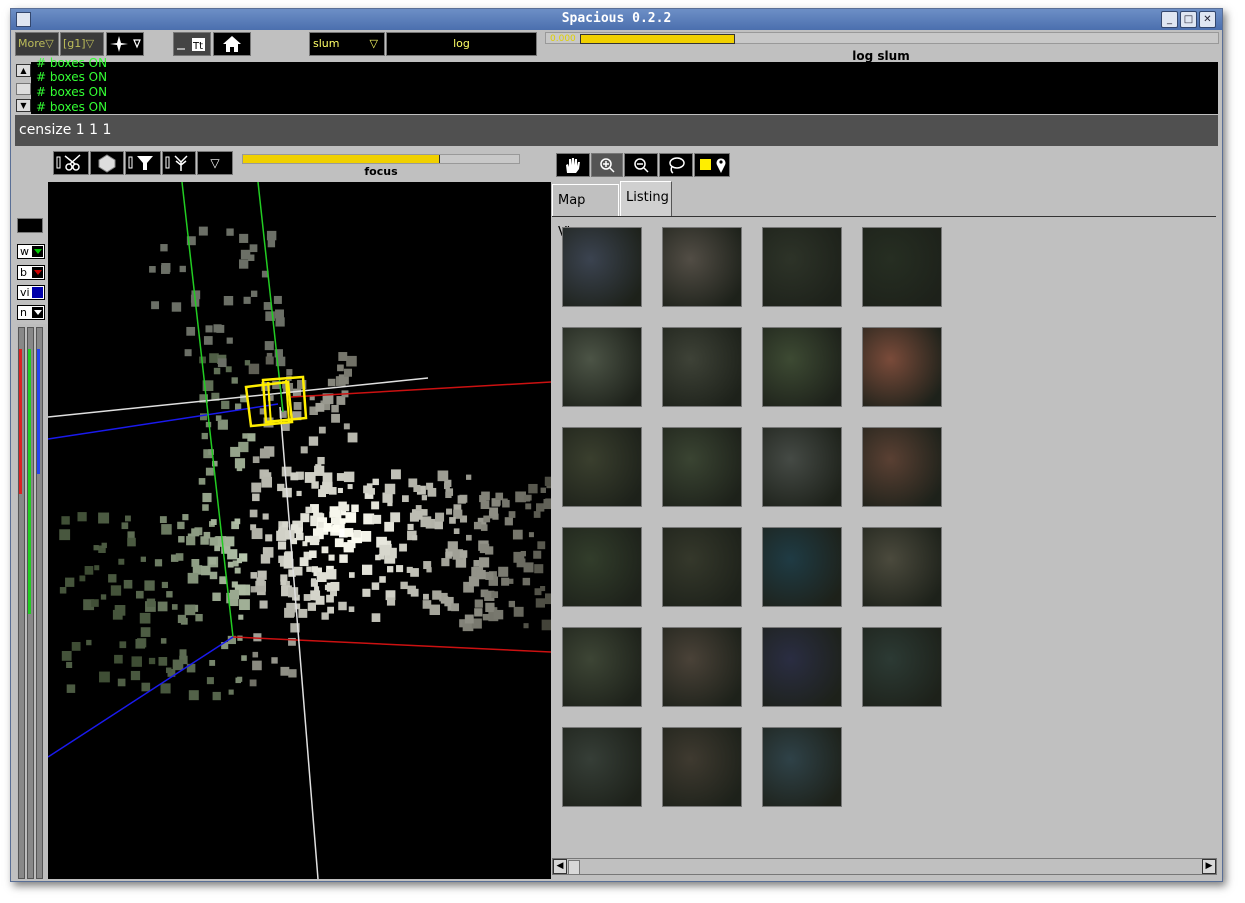 The height and width of the screenshot is (903, 1245). Describe the element at coordinates (179, 163) in the screenshot. I see `tree-tool-button` at that location.